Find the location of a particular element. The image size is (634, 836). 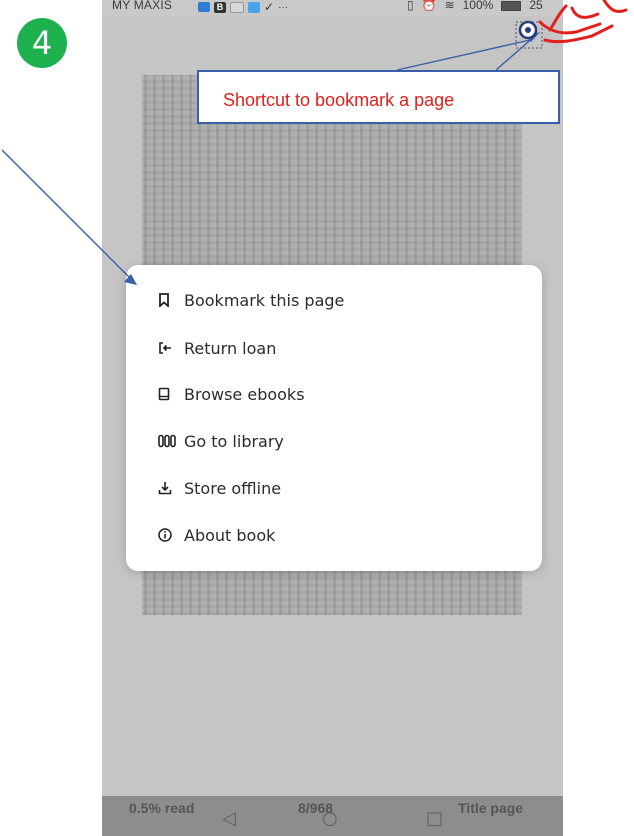

arrow-to-bookmark-item is located at coordinates (69, 217).